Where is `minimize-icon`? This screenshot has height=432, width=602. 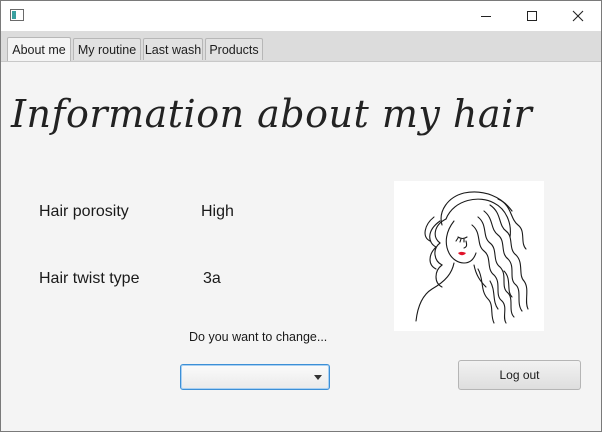
minimize-icon is located at coordinates (486, 16).